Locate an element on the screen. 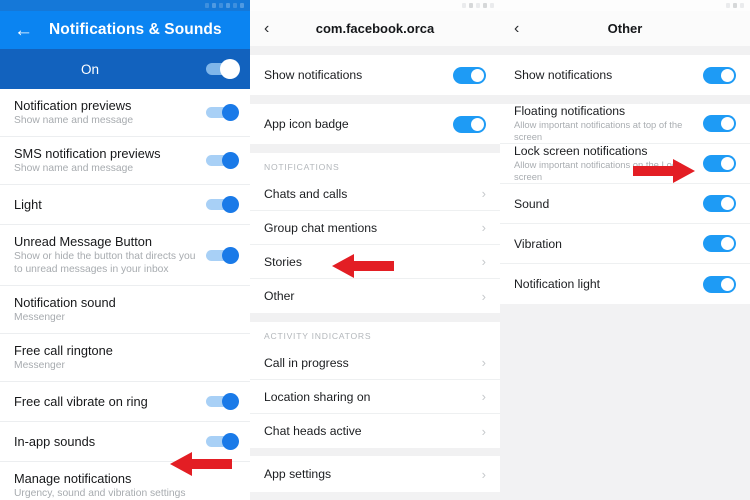 The image size is (750, 500). page-title: com.facebook.orca is located at coordinates (375, 28).